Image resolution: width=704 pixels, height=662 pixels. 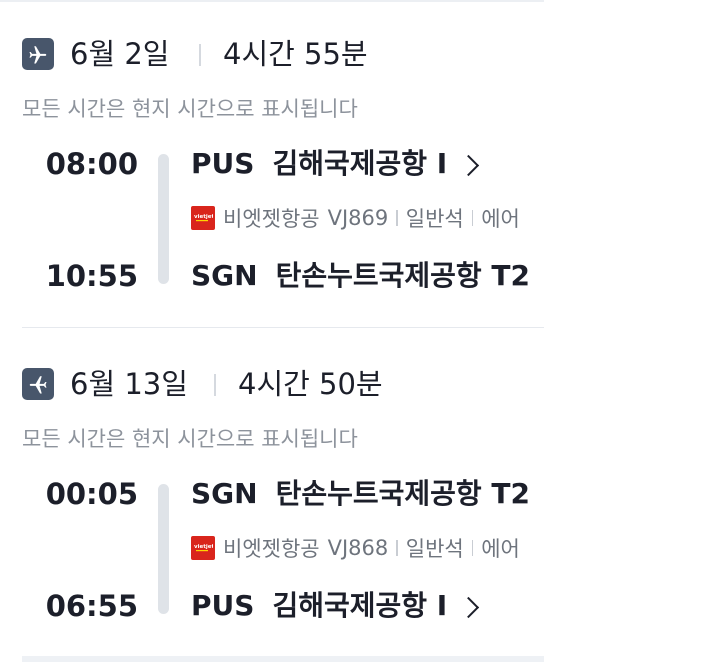 I want to click on departure-airport-code: PUS, so click(x=223, y=163).